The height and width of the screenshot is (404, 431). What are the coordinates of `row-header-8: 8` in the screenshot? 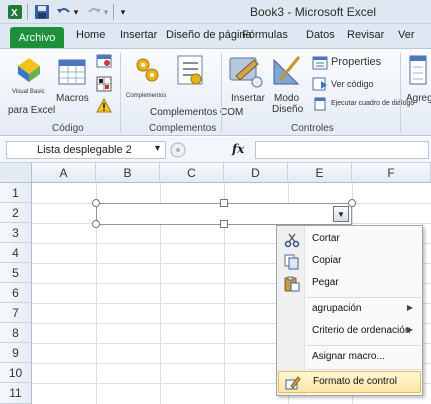 It's located at (16, 333).